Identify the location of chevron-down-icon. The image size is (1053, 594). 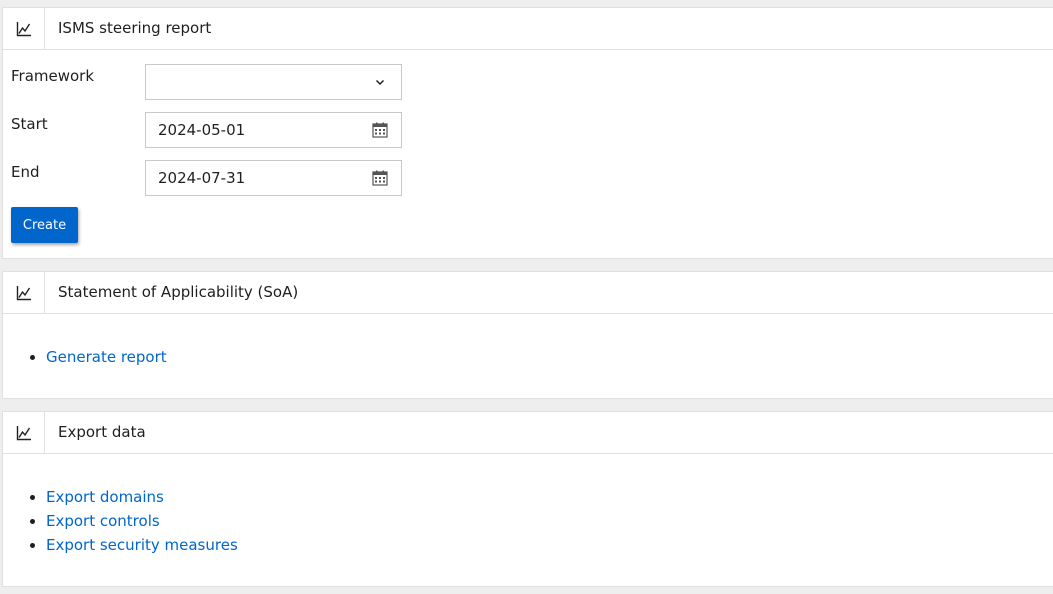
(380, 82).